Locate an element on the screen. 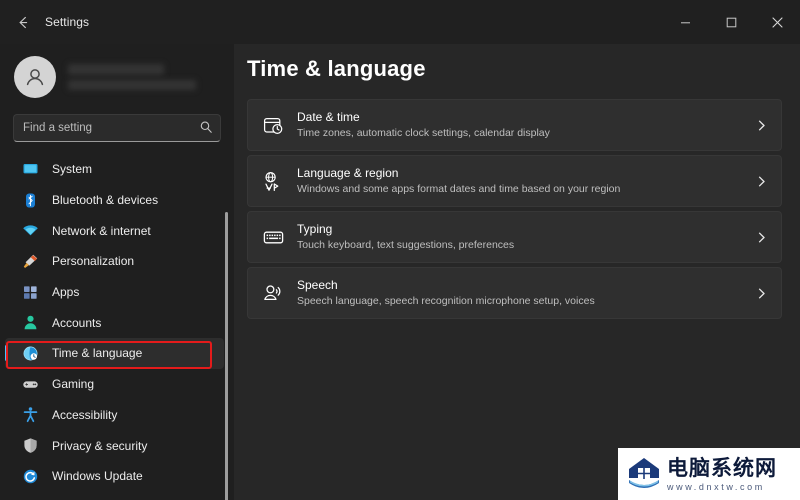  bluetooth-icon is located at coordinates (30, 200).